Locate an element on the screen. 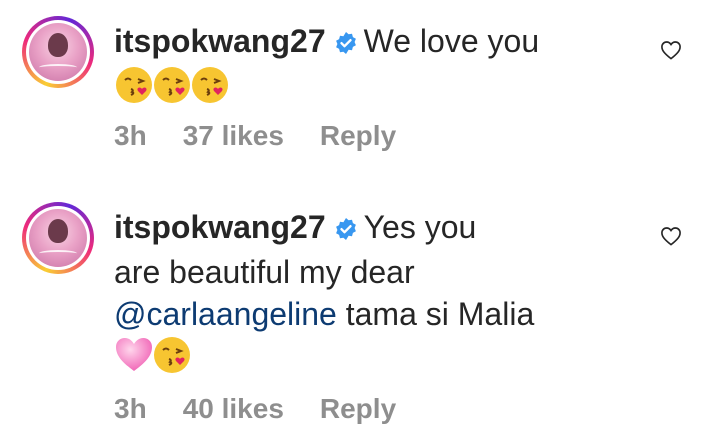 The width and height of the screenshot is (718, 443). comment-meta: 3h 37 likes Reply is located at coordinates (273, 136).